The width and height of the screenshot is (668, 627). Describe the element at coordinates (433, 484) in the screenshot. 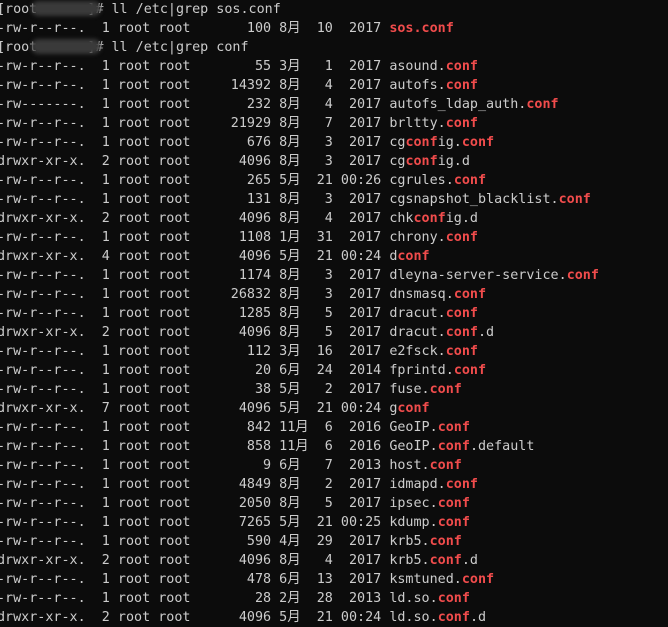

I see `file-name: idmapd.conf` at that location.